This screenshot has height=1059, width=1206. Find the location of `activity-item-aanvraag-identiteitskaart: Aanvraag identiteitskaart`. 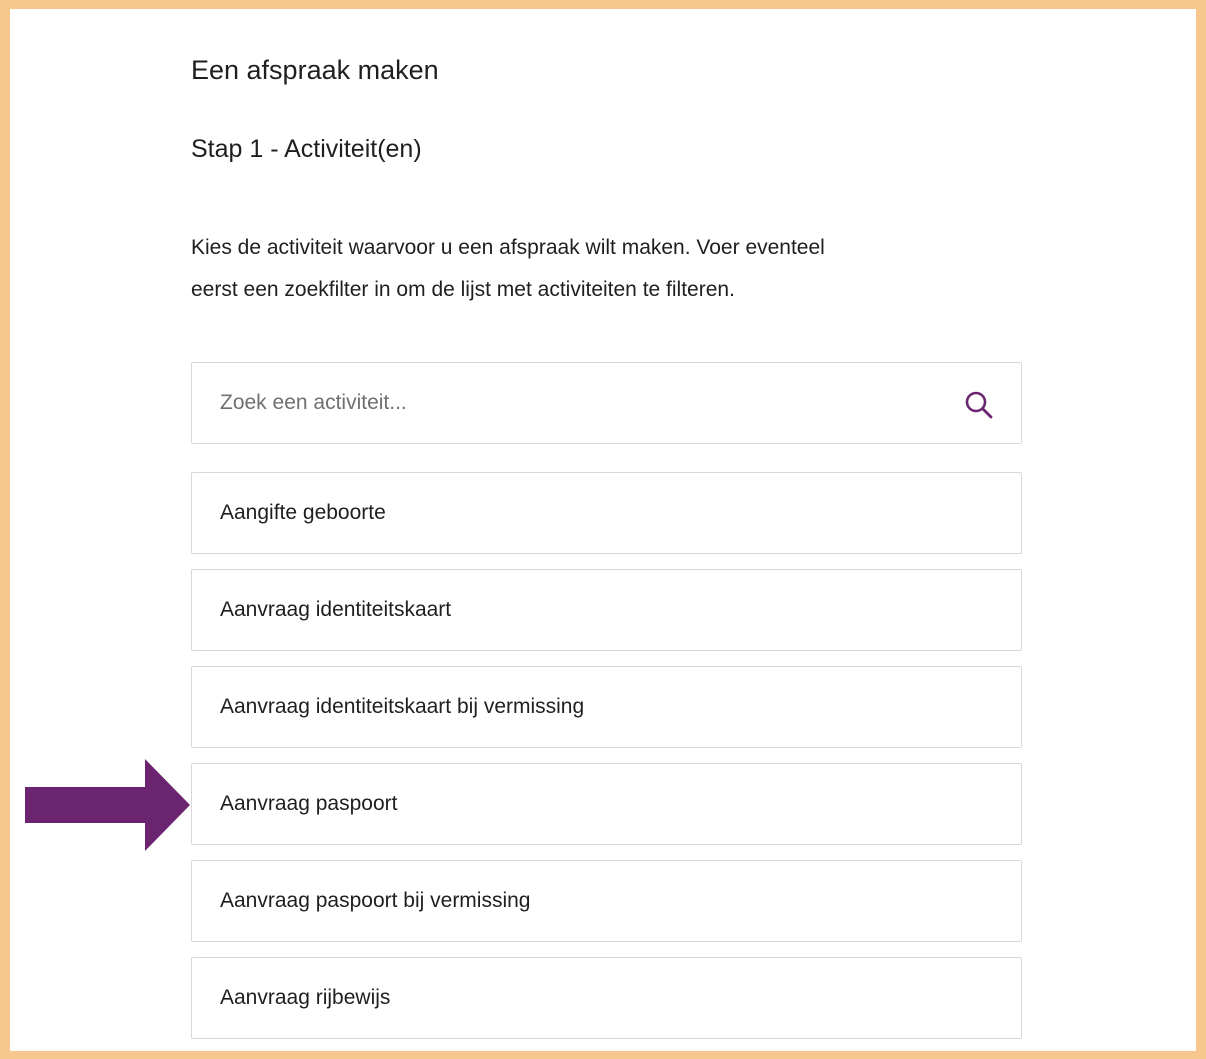

activity-item-aanvraag-identiteitskaart: Aanvraag identiteitskaart is located at coordinates (606, 610).